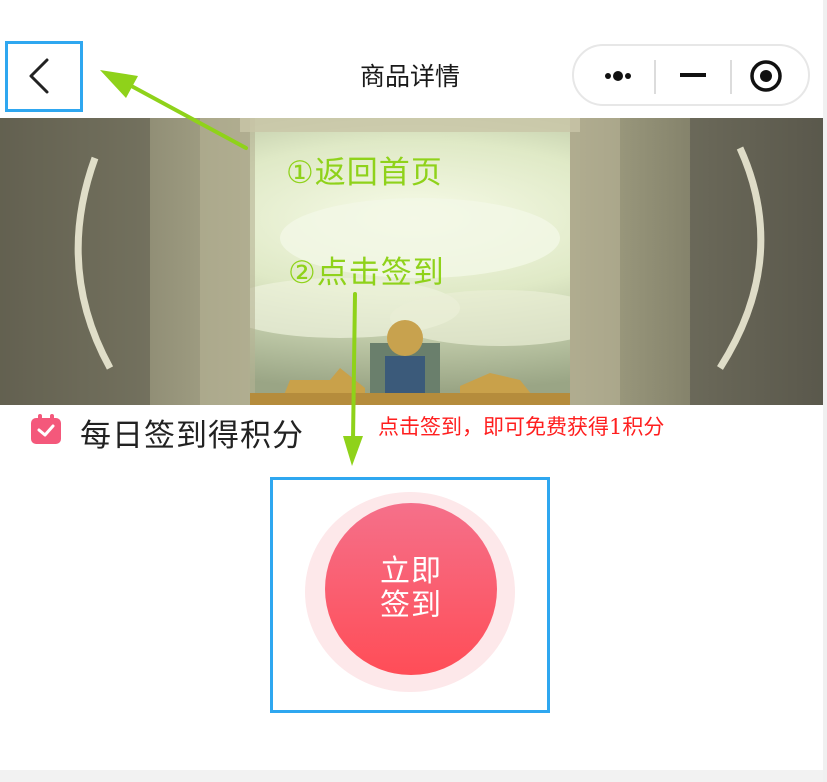 The width and height of the screenshot is (827, 782). Describe the element at coordinates (766, 76) in the screenshot. I see `record-circle-icon` at that location.